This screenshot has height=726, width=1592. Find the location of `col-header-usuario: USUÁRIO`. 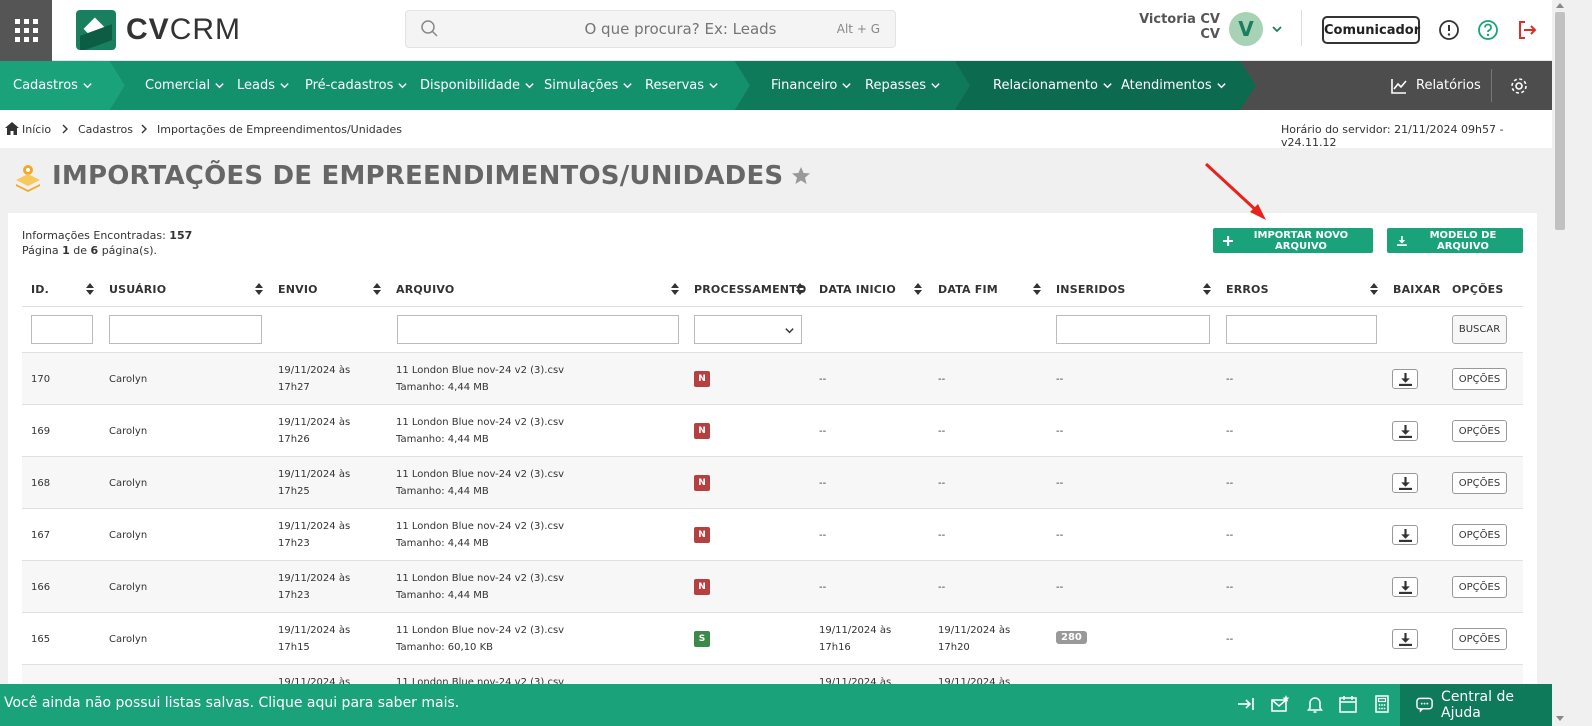

col-header-usuario: USUÁRIO is located at coordinates (137, 289).